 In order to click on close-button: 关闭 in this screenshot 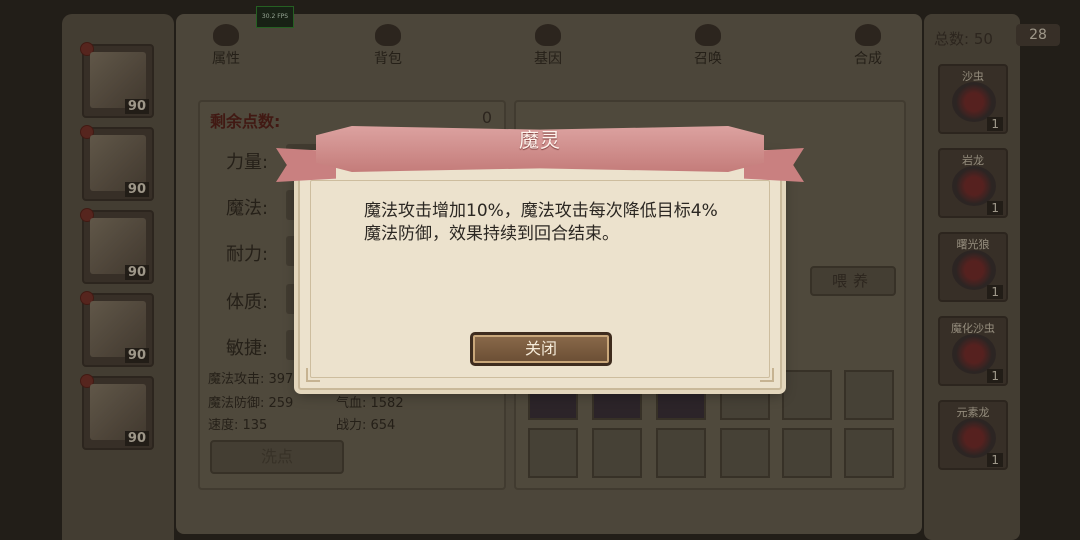, I will do `click(541, 349)`.